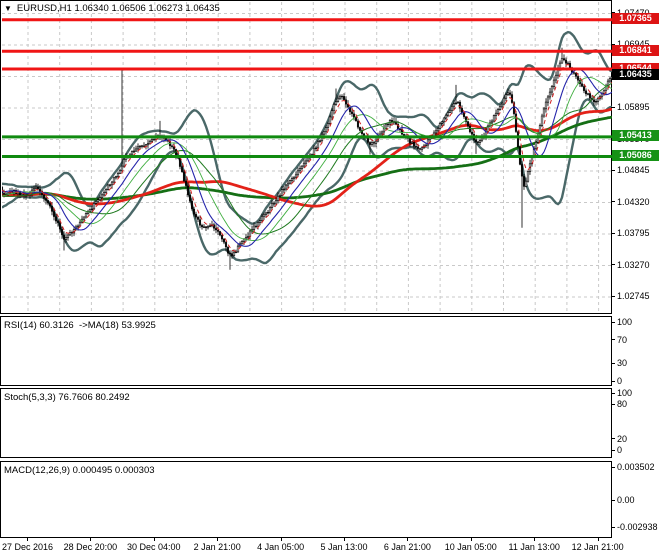  What do you see at coordinates (625, 393) in the screenshot?
I see `stoch-tick-label: 100` at bounding box center [625, 393].